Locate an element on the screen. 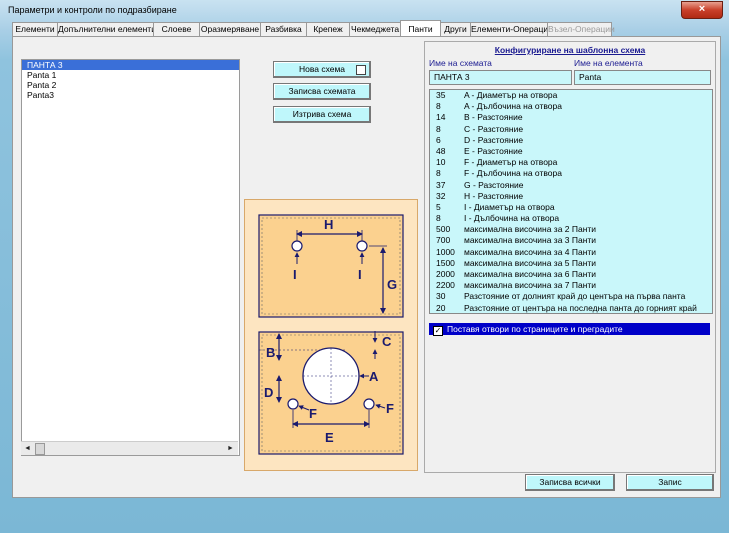 Image resolution: width=729 pixels, height=533 pixels. param-label: B - Разстояние is located at coordinates (493, 117).